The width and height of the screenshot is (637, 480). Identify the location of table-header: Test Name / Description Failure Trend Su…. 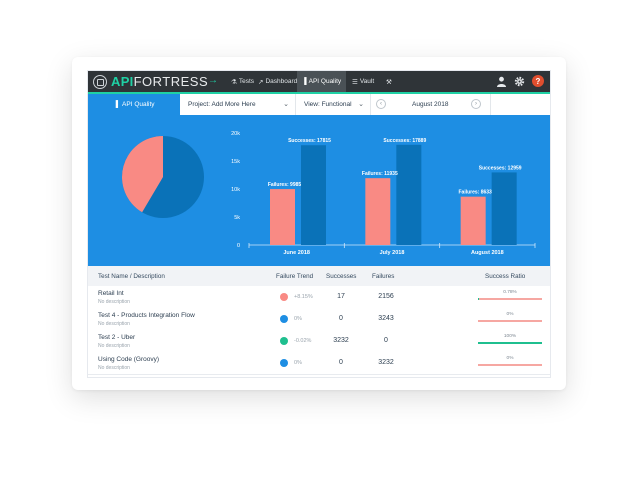
(319, 276).